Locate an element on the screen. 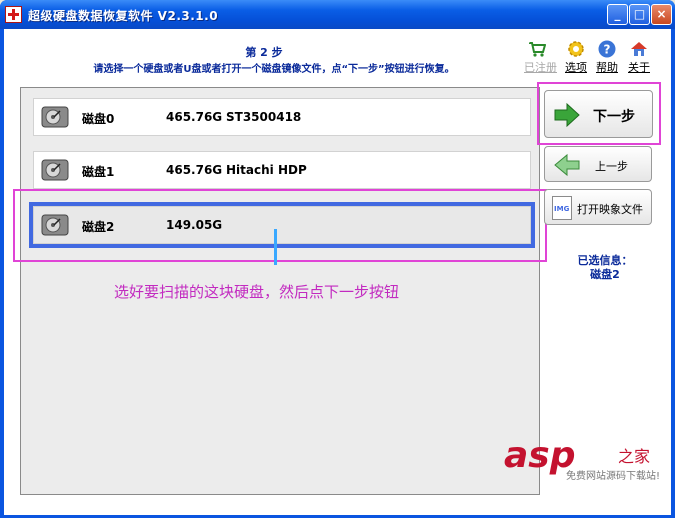 The width and height of the screenshot is (675, 518). disk-name: 磁盘0 is located at coordinates (98, 119).